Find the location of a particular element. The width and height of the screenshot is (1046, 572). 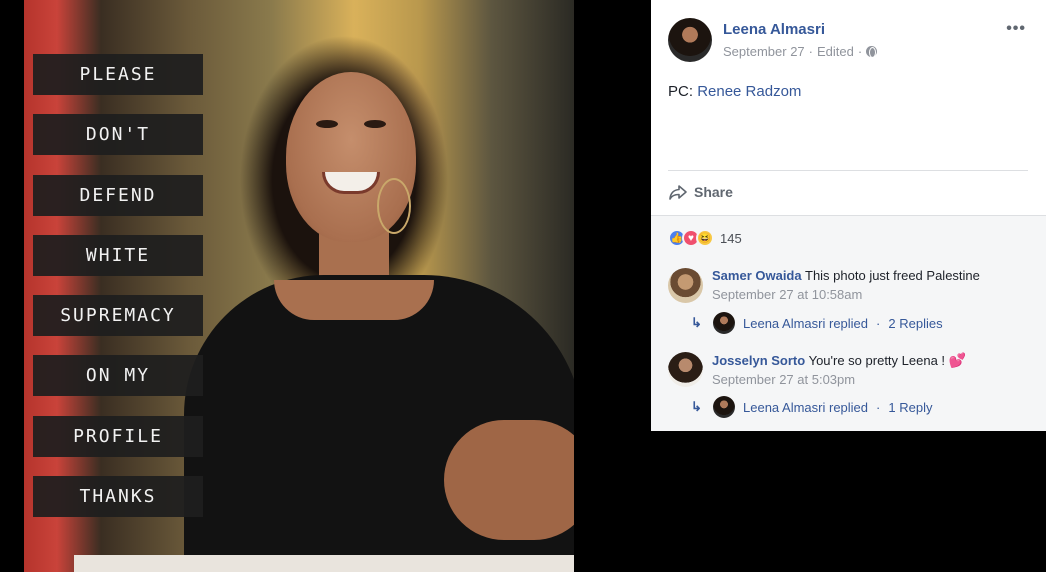

photo-shoulder is located at coordinates (354, 300).